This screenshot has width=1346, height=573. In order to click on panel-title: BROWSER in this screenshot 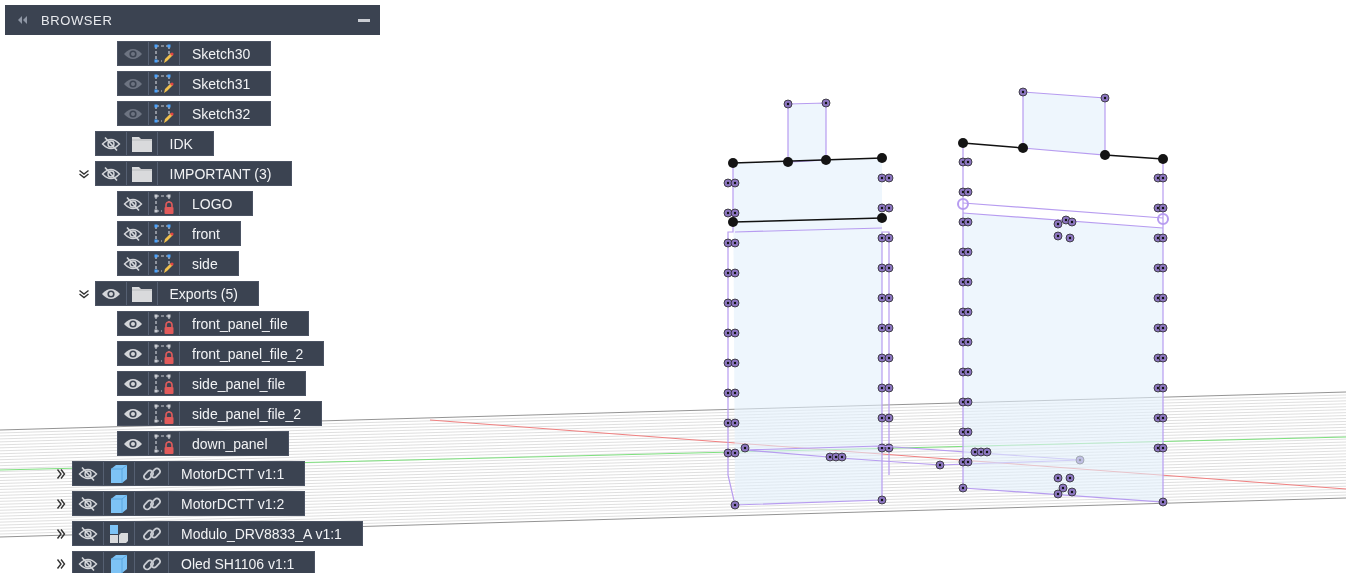, I will do `click(77, 20)`.